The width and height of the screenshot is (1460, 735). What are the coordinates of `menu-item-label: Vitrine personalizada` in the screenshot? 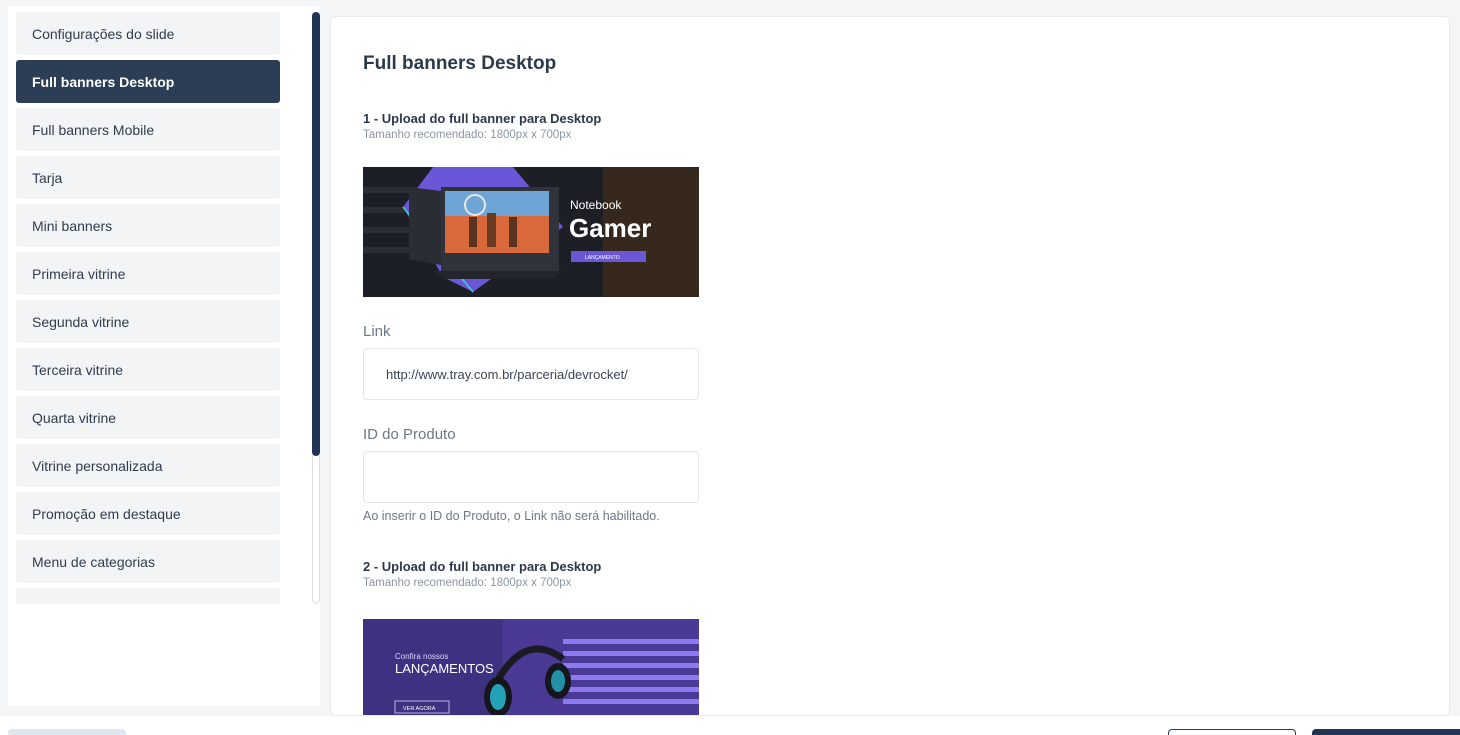 It's located at (97, 465).